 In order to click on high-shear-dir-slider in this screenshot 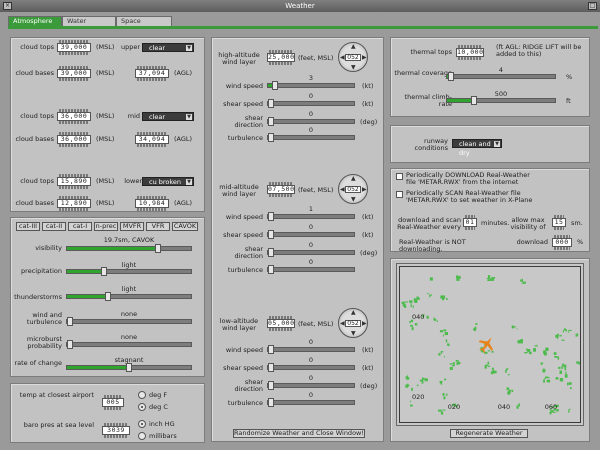, I will do `click(311, 121)`.